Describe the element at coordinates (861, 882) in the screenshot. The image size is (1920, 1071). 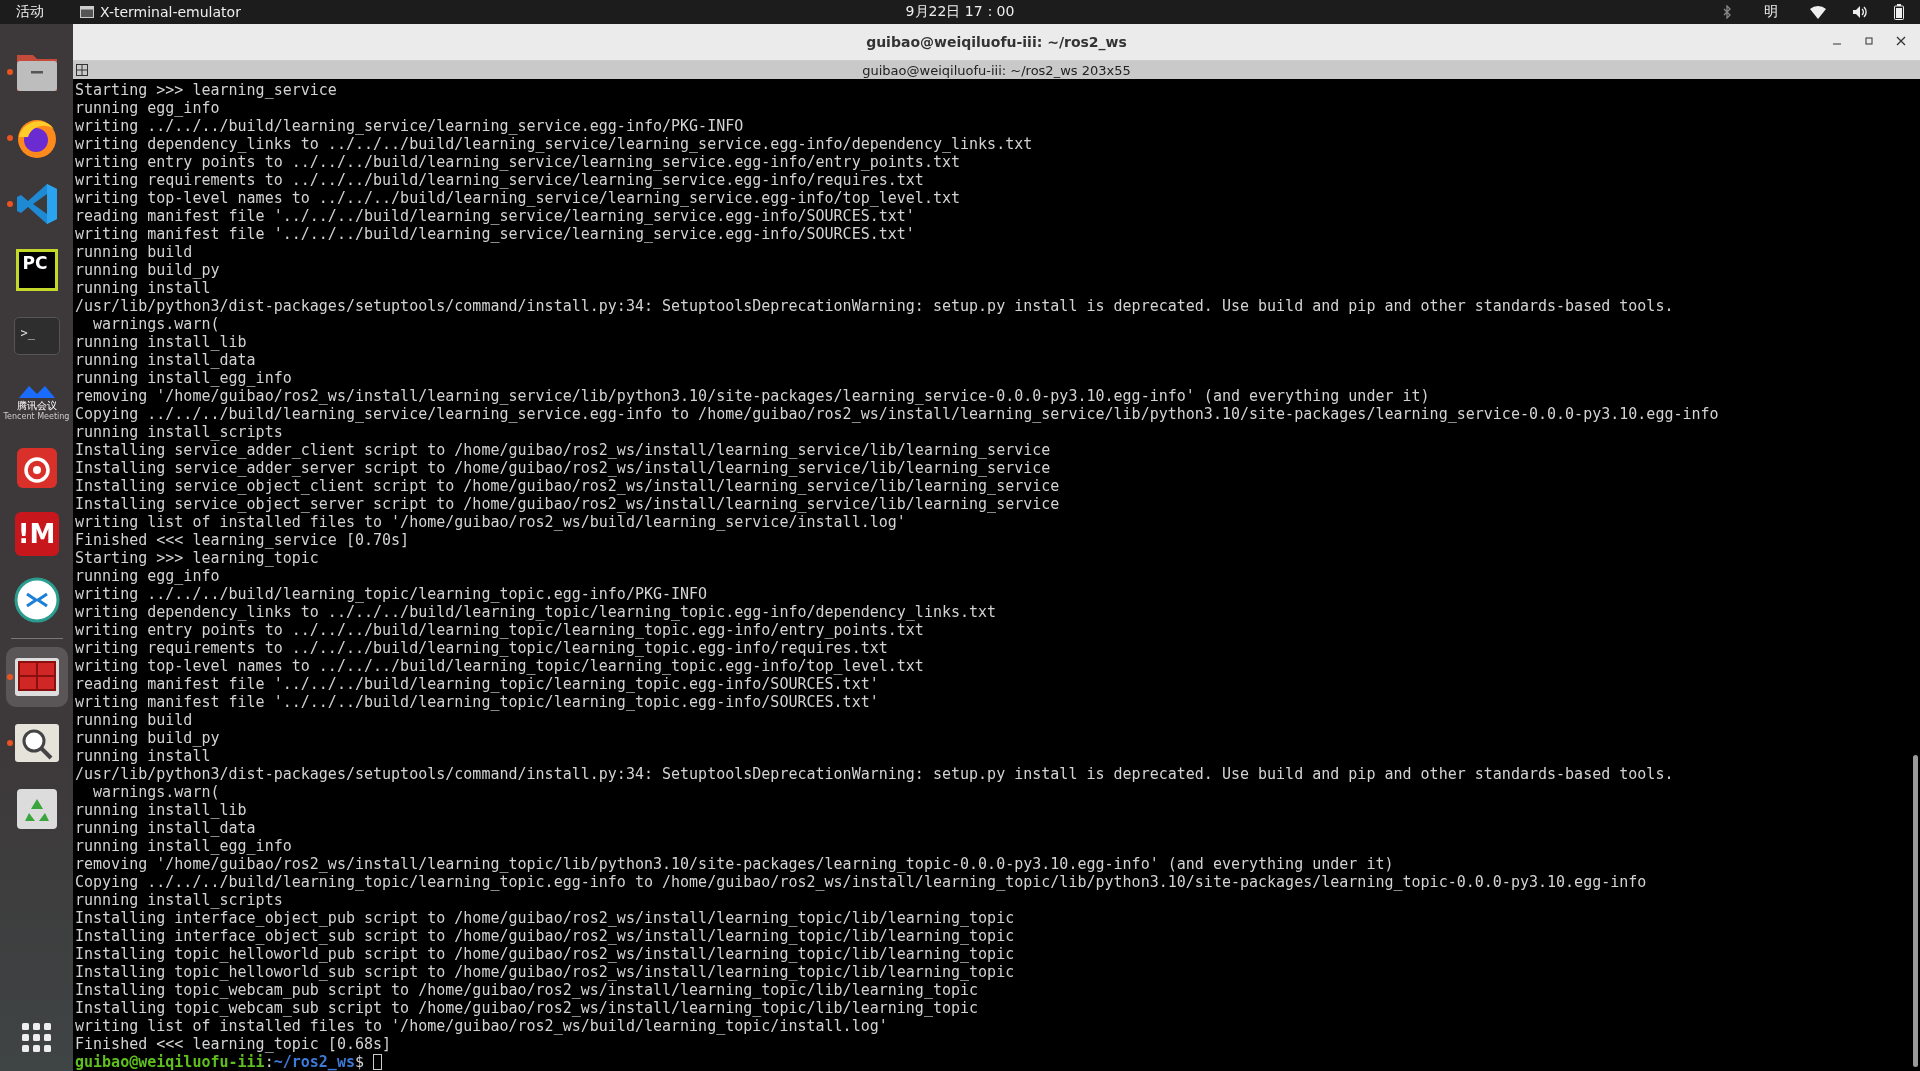
I see `terminal-line: Copying ../../../build/learning_topic/learning_topic.egg-info to /home/guibao/ros2_ws/install/learning_topic/lib/python3.10/site-packages/learning_topic-0.0.0-py3.10.egg-info` at that location.